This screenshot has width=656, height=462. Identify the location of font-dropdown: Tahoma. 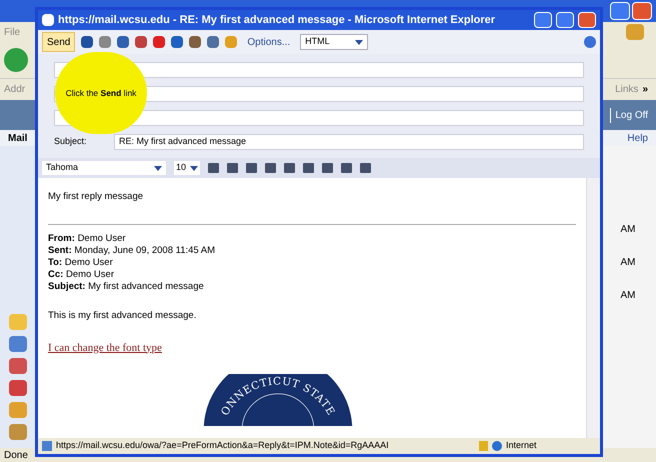
(104, 168).